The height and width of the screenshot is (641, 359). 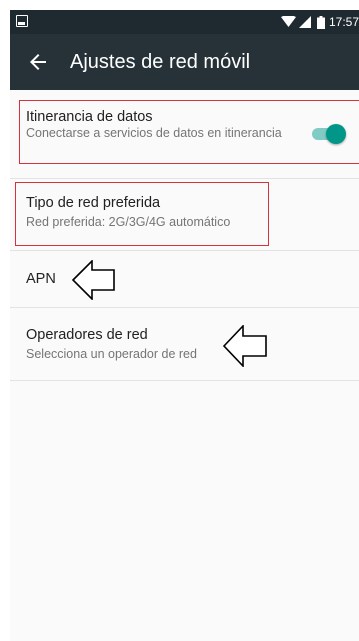 I want to click on roaming-toggle, so click(x=329, y=133).